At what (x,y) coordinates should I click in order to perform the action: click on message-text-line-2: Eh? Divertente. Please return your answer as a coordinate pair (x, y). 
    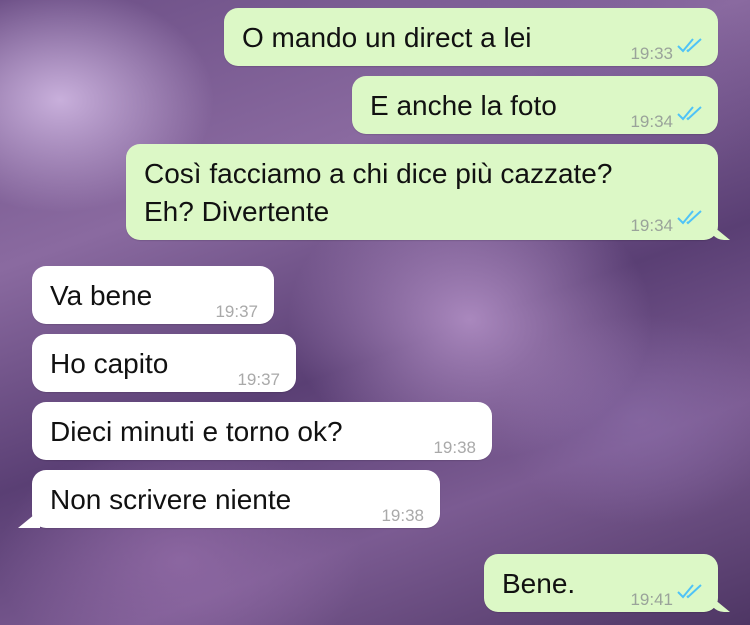
    Looking at the image, I should click on (237, 211).